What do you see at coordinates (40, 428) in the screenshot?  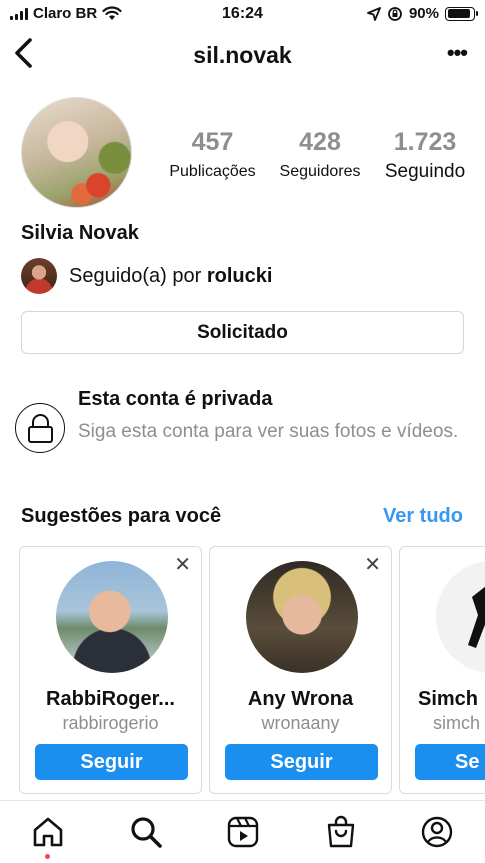 I see `lock-icon` at bounding box center [40, 428].